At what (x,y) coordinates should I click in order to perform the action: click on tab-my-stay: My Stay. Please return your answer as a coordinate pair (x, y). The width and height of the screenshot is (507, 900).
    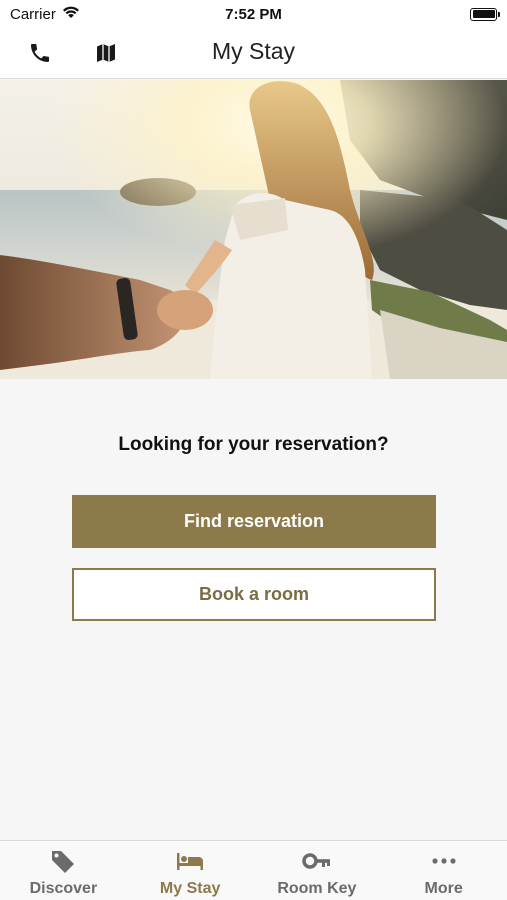
    Looking at the image, I should click on (190, 870).